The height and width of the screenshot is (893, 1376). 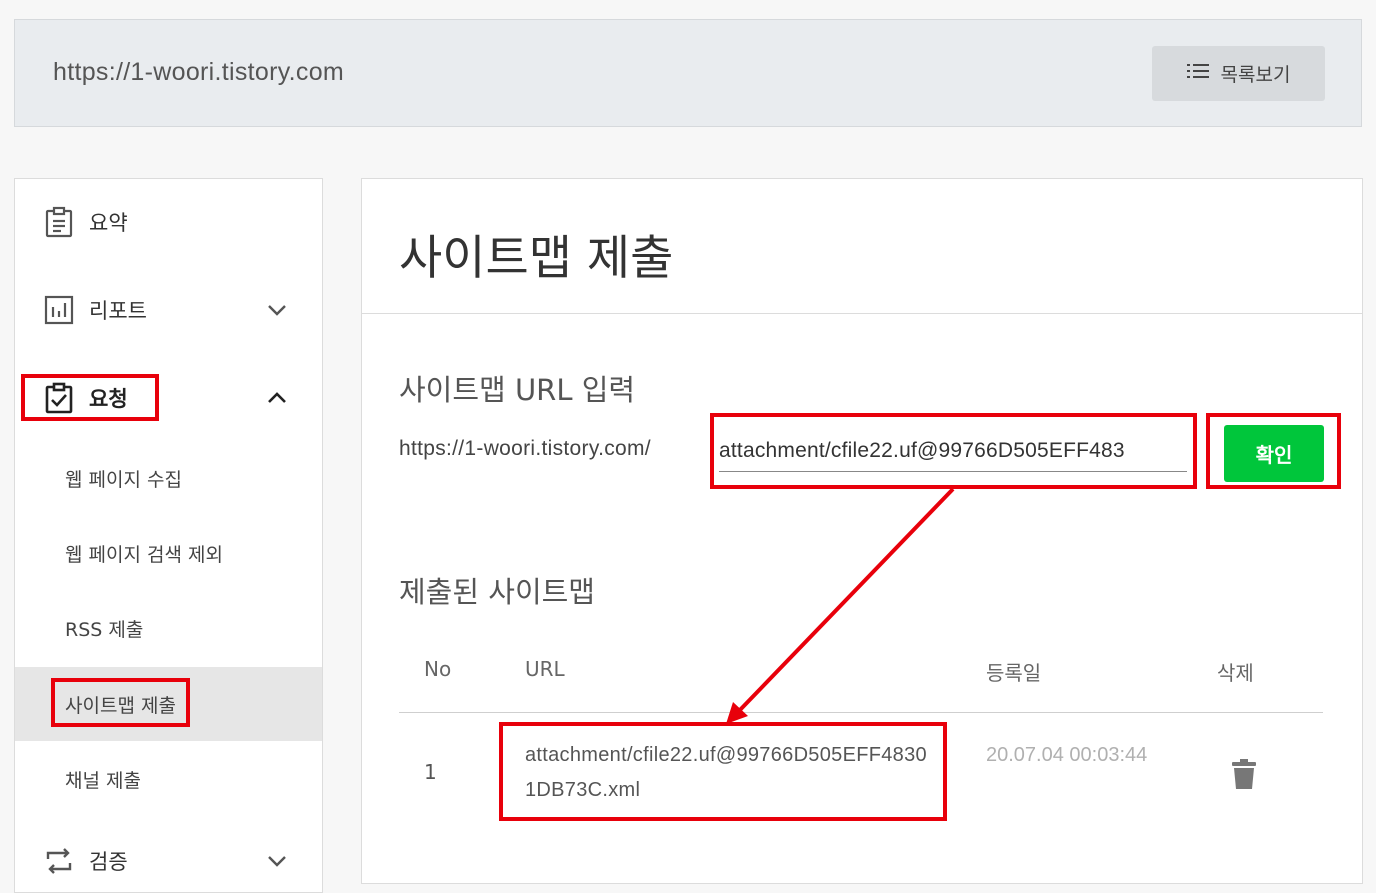 I want to click on sidebar-item-report: 리포트, so click(x=168, y=310).